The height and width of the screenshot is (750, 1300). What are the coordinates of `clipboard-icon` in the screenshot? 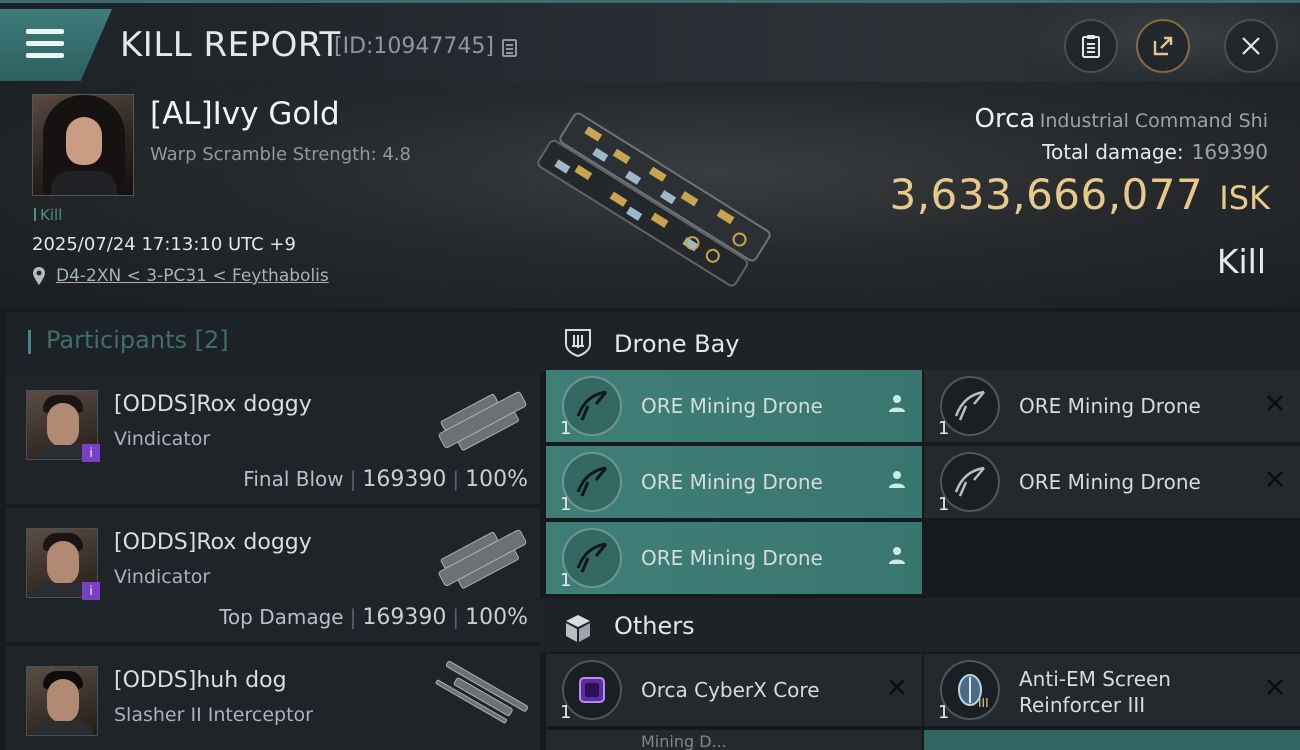 It's located at (1091, 46).